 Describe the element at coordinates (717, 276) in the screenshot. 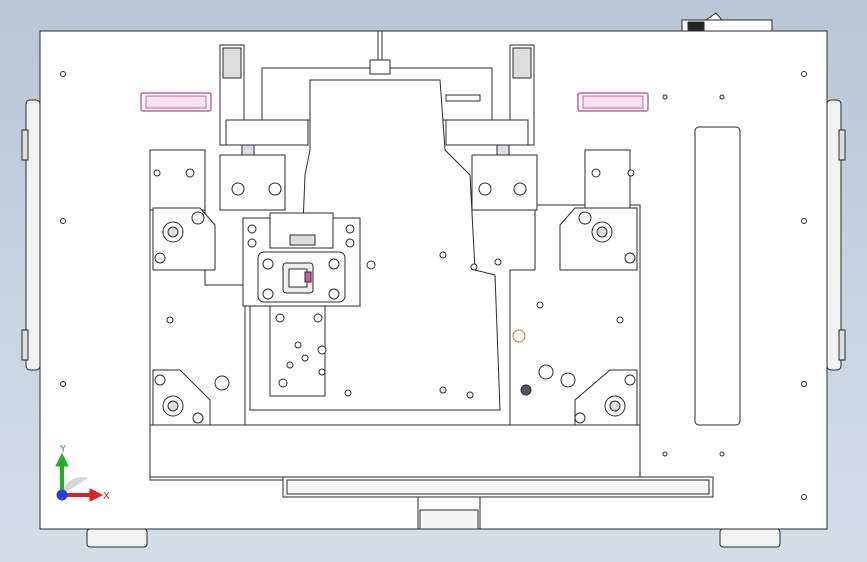

I see `cable-slot` at that location.